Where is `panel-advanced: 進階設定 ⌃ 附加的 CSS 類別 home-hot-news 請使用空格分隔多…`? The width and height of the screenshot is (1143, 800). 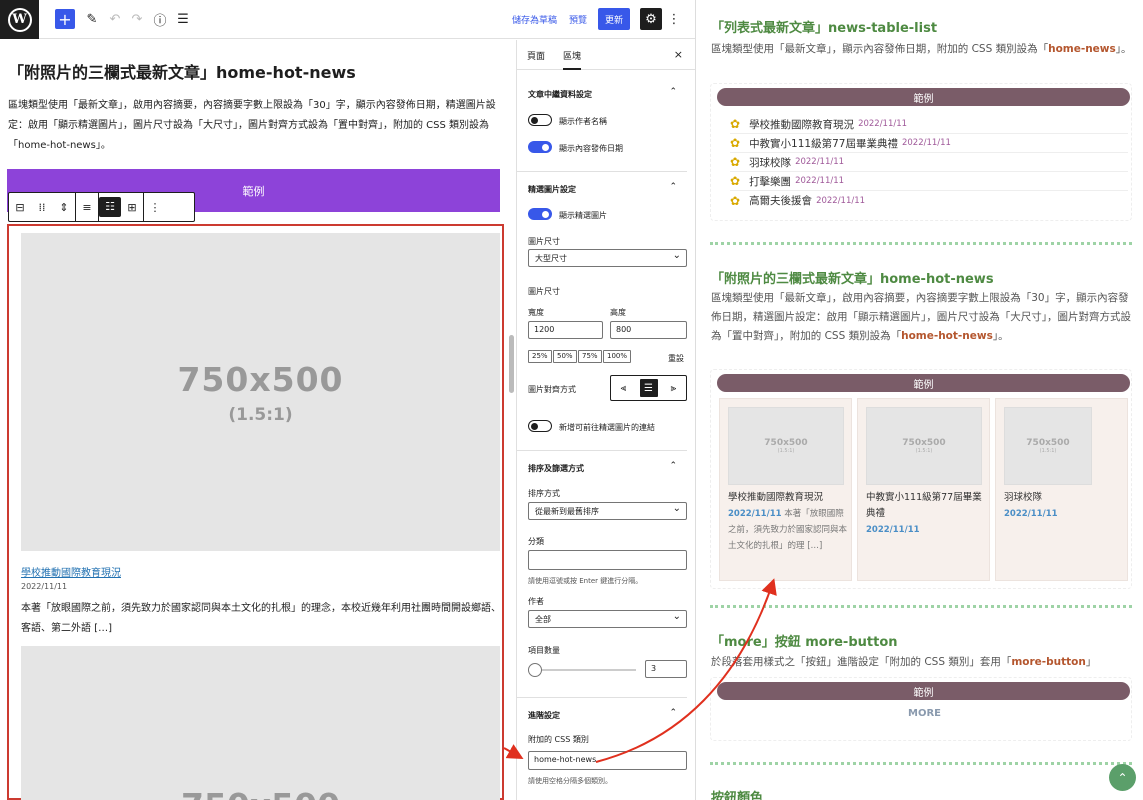
panel-advanced: 進階設定 ⌃ 附加的 CSS 類別 home-hot-news 請使用空格分隔多… is located at coordinates (602, 749).